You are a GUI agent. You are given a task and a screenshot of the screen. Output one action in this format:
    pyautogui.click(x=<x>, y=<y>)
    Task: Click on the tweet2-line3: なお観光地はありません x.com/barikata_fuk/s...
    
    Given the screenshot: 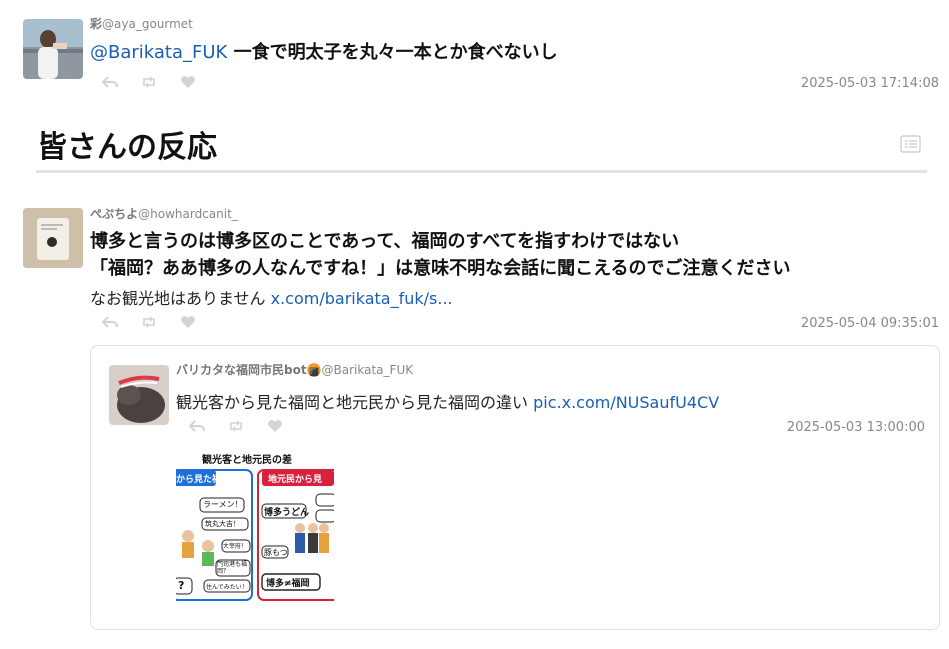 What is the action you would take?
    pyautogui.click(x=271, y=297)
    